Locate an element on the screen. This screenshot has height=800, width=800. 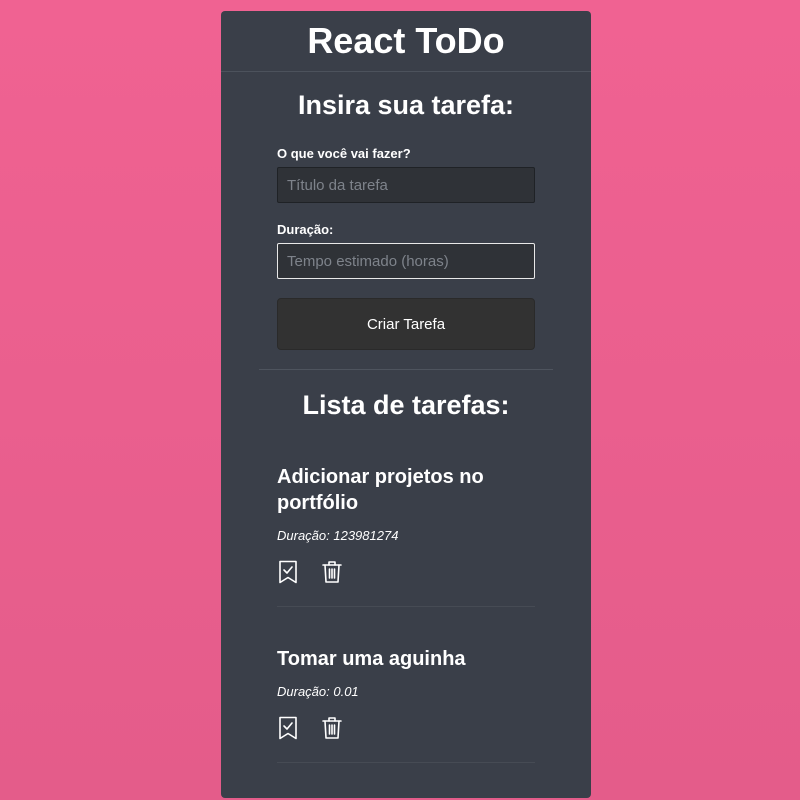
title-label: O que você vai fazer? is located at coordinates (344, 153).